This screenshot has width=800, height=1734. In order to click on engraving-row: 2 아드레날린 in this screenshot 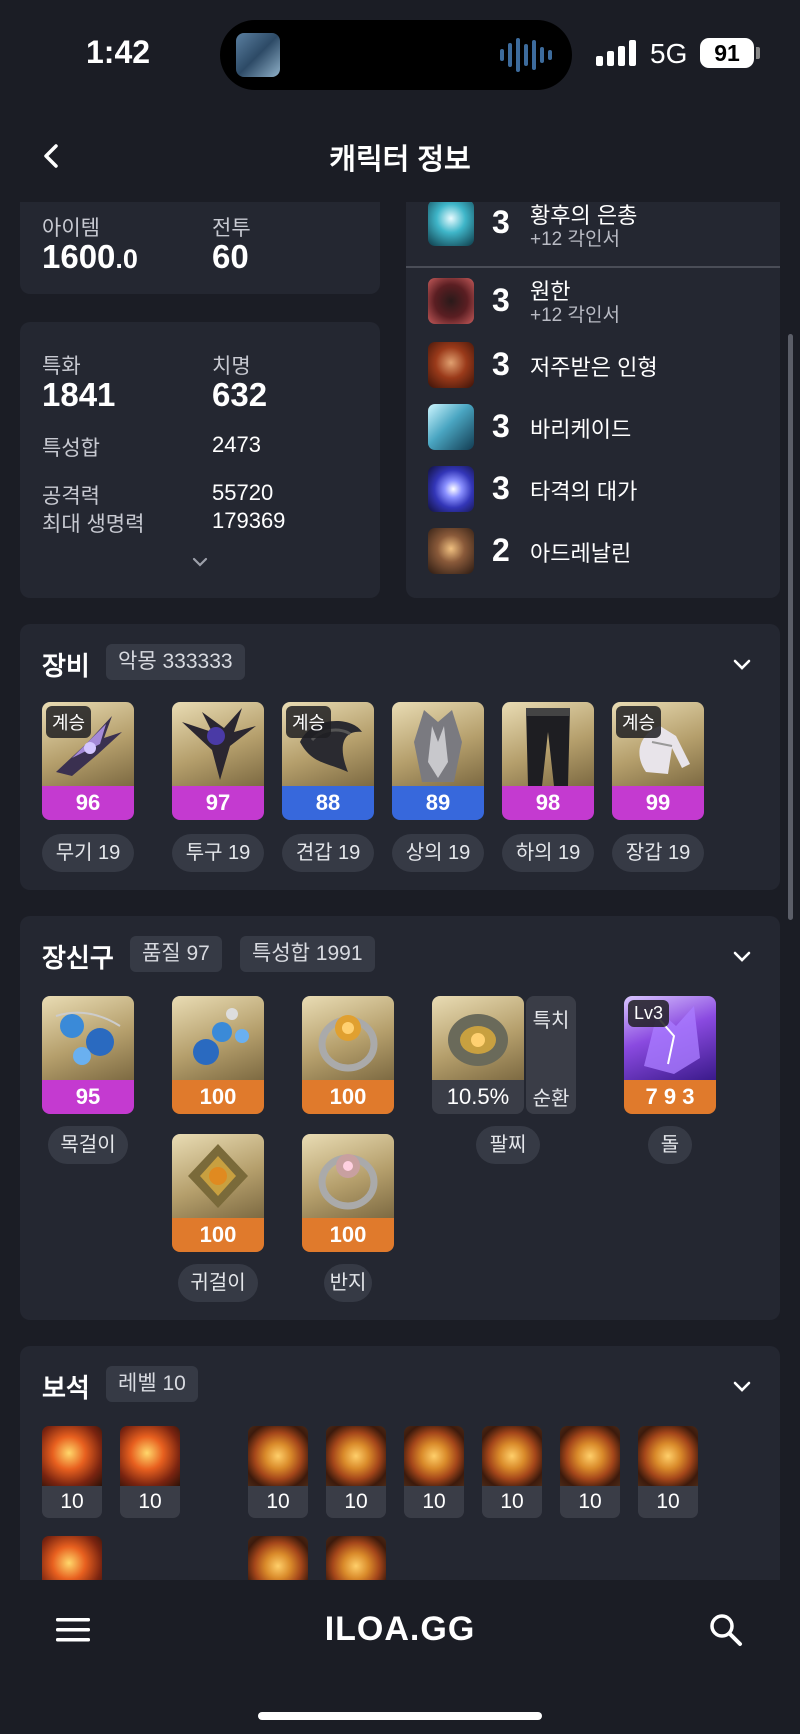, I will do `click(596, 552)`.